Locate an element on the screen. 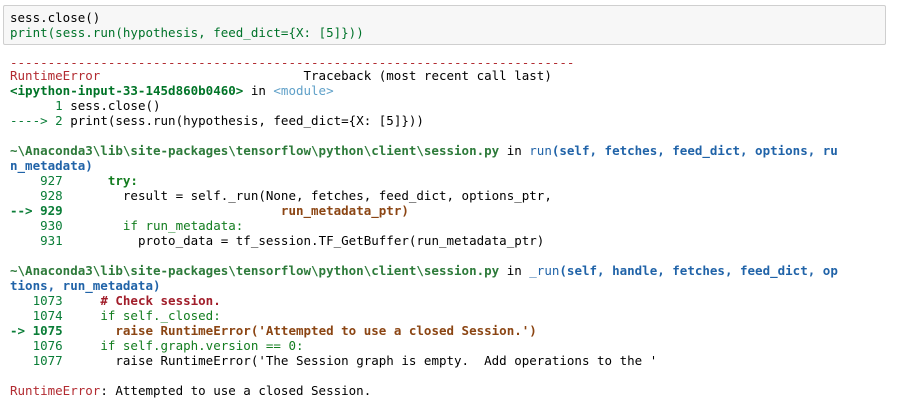 This screenshot has height=407, width=899. line-number: 931 is located at coordinates (40, 240).